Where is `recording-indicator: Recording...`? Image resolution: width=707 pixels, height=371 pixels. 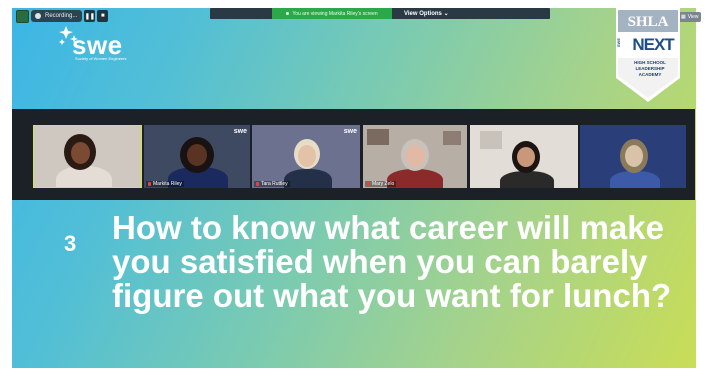
recording-indicator: Recording... is located at coordinates (57, 16).